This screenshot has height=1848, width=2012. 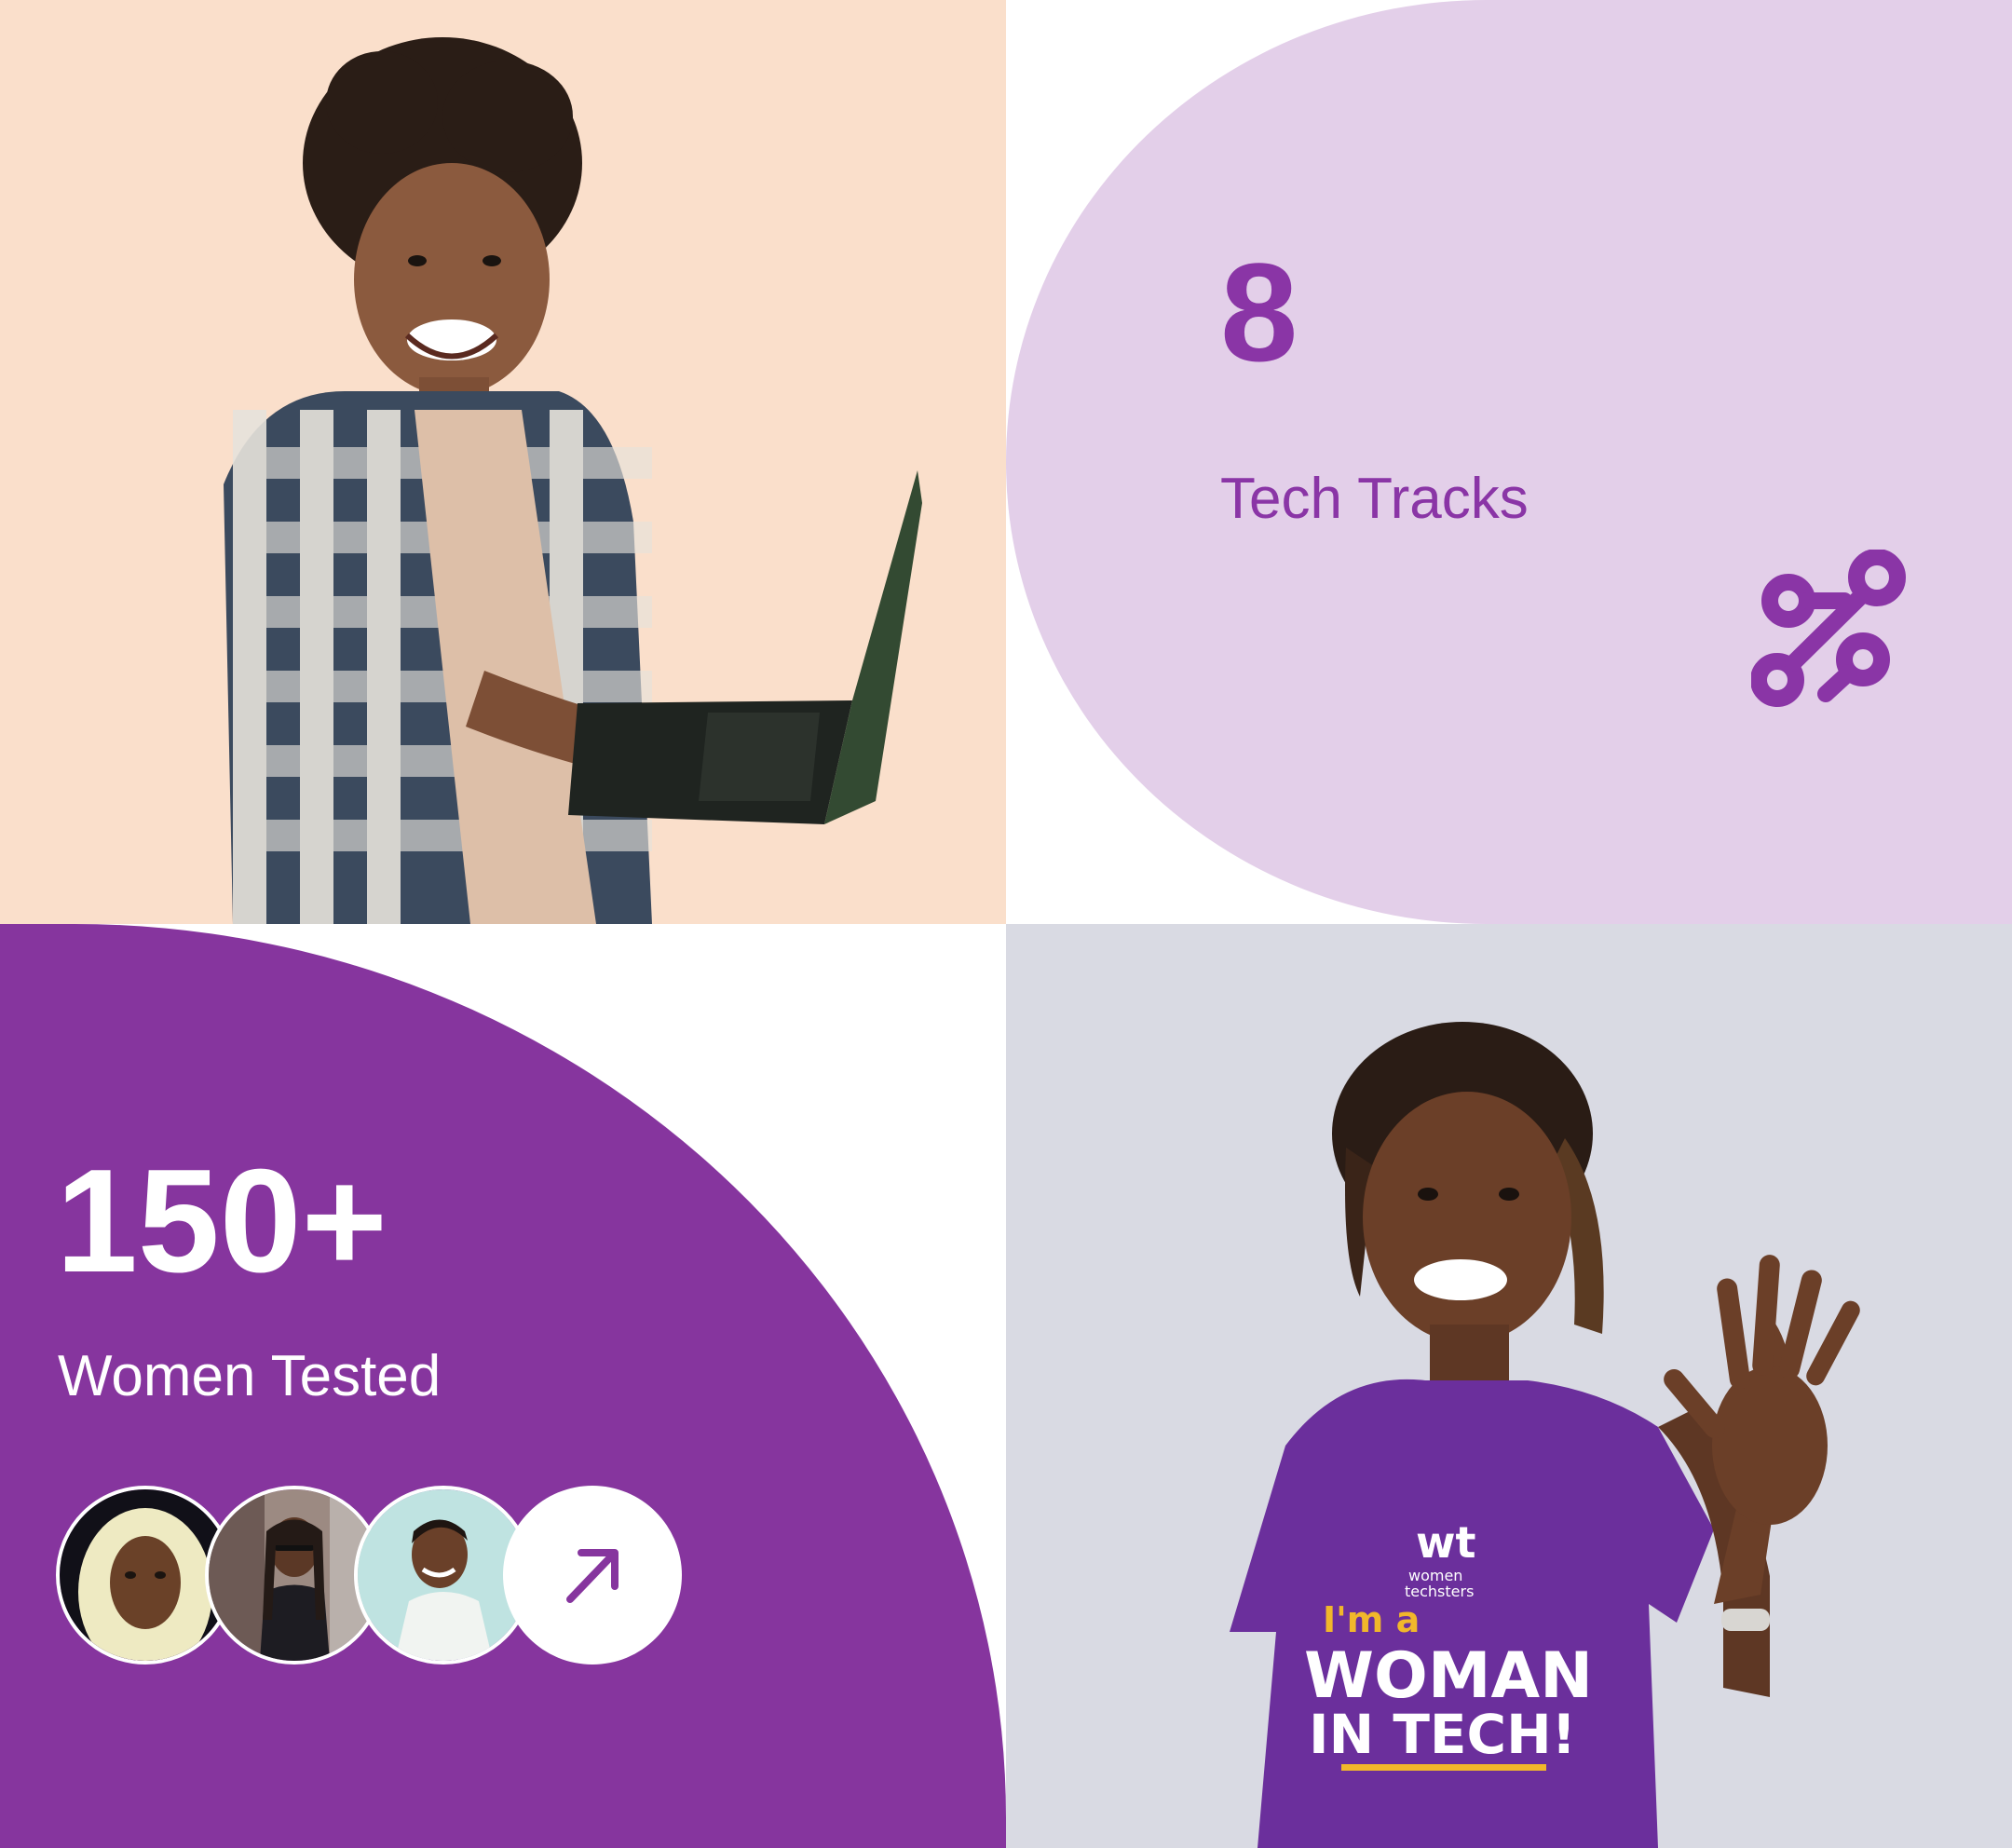 I want to click on svg-text: I'm a, so click(x=1371, y=1619).